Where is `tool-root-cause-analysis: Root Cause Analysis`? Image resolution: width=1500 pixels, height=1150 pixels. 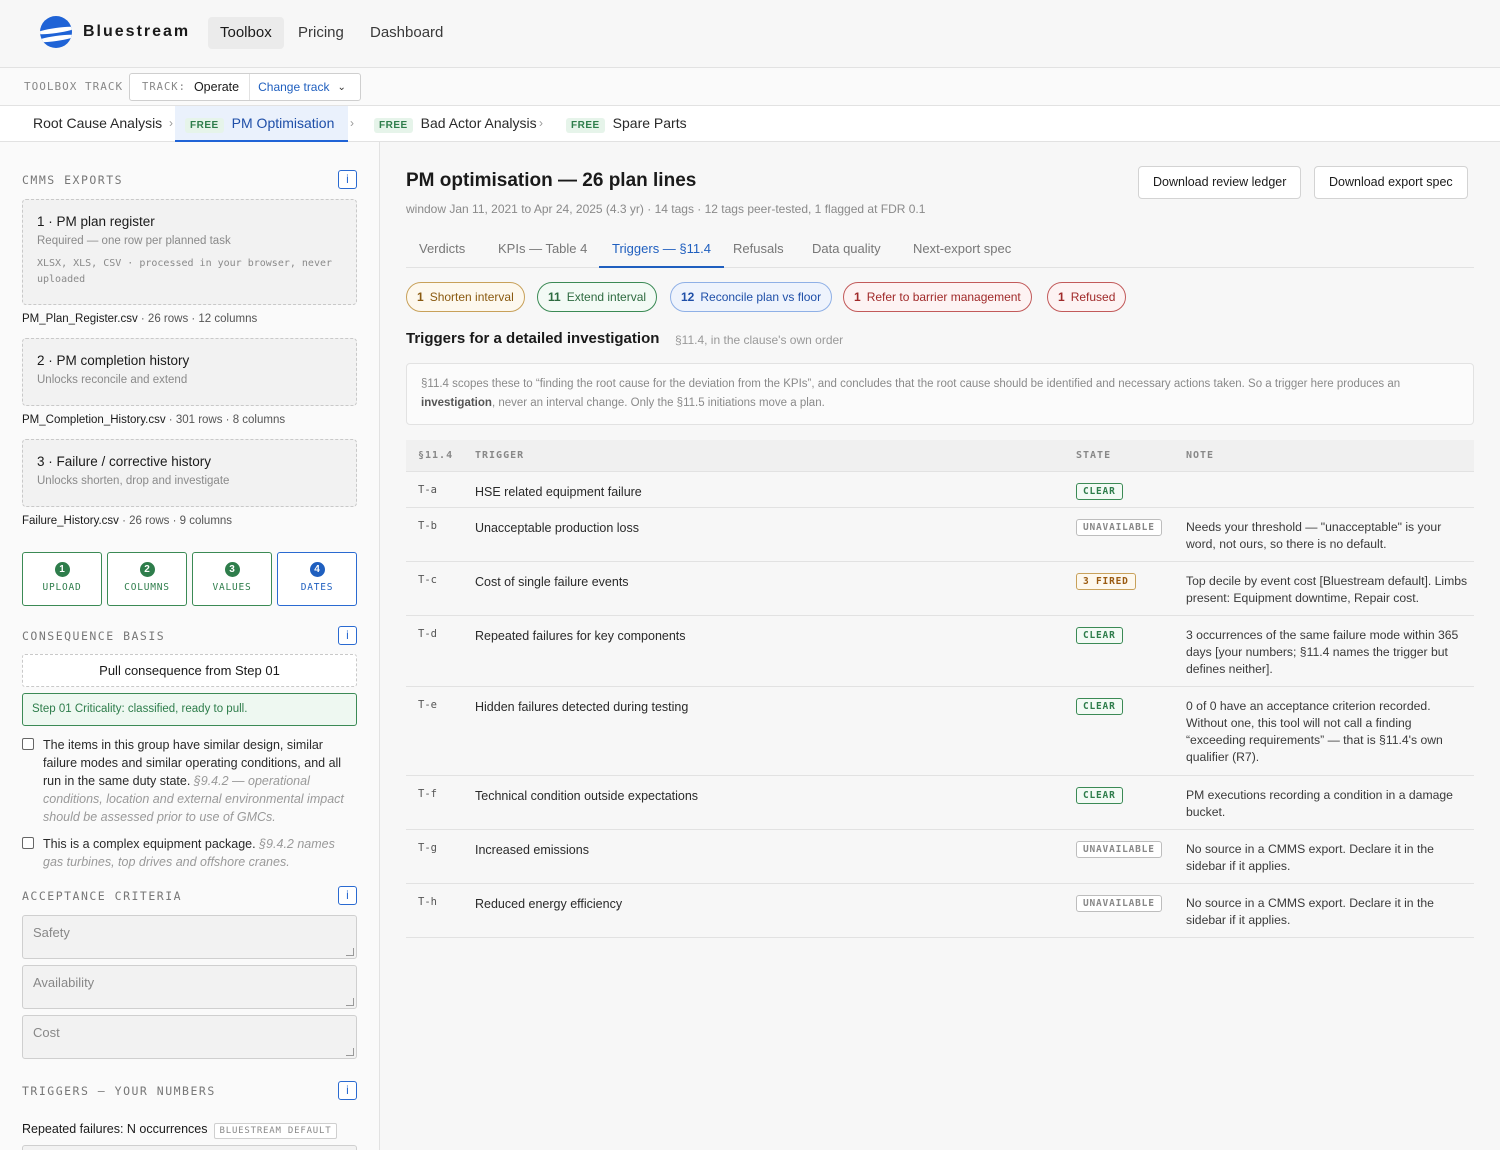 tool-root-cause-analysis: Root Cause Analysis is located at coordinates (97, 124).